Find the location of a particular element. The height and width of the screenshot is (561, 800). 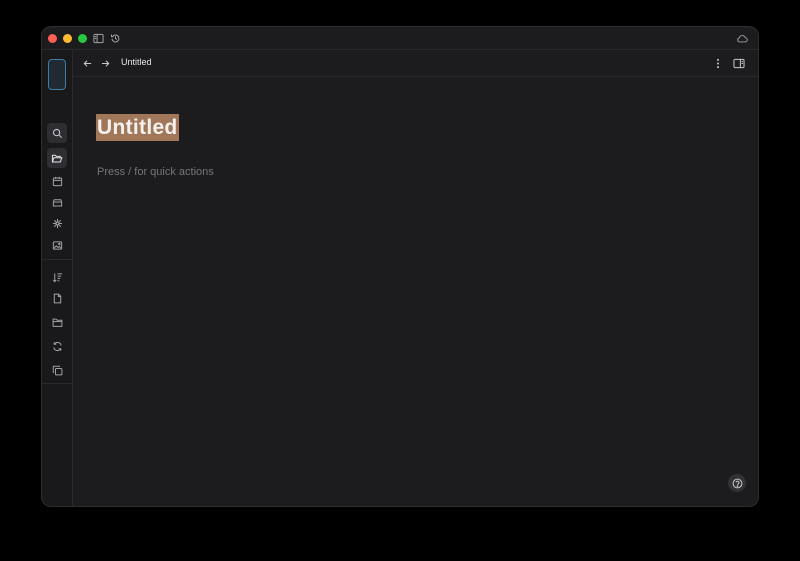

file-icon is located at coordinates (57, 298).